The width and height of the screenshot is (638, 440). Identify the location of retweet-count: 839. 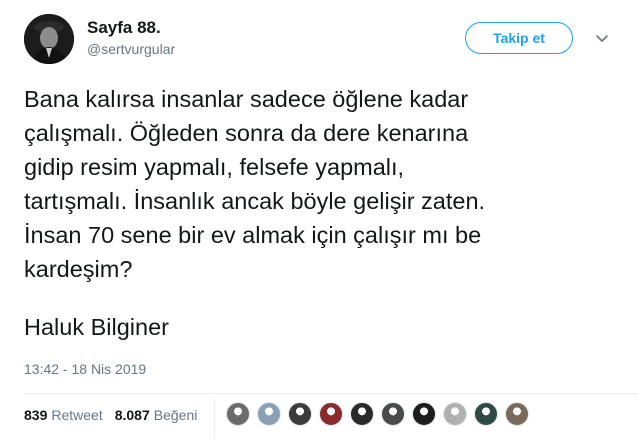
(36, 415).